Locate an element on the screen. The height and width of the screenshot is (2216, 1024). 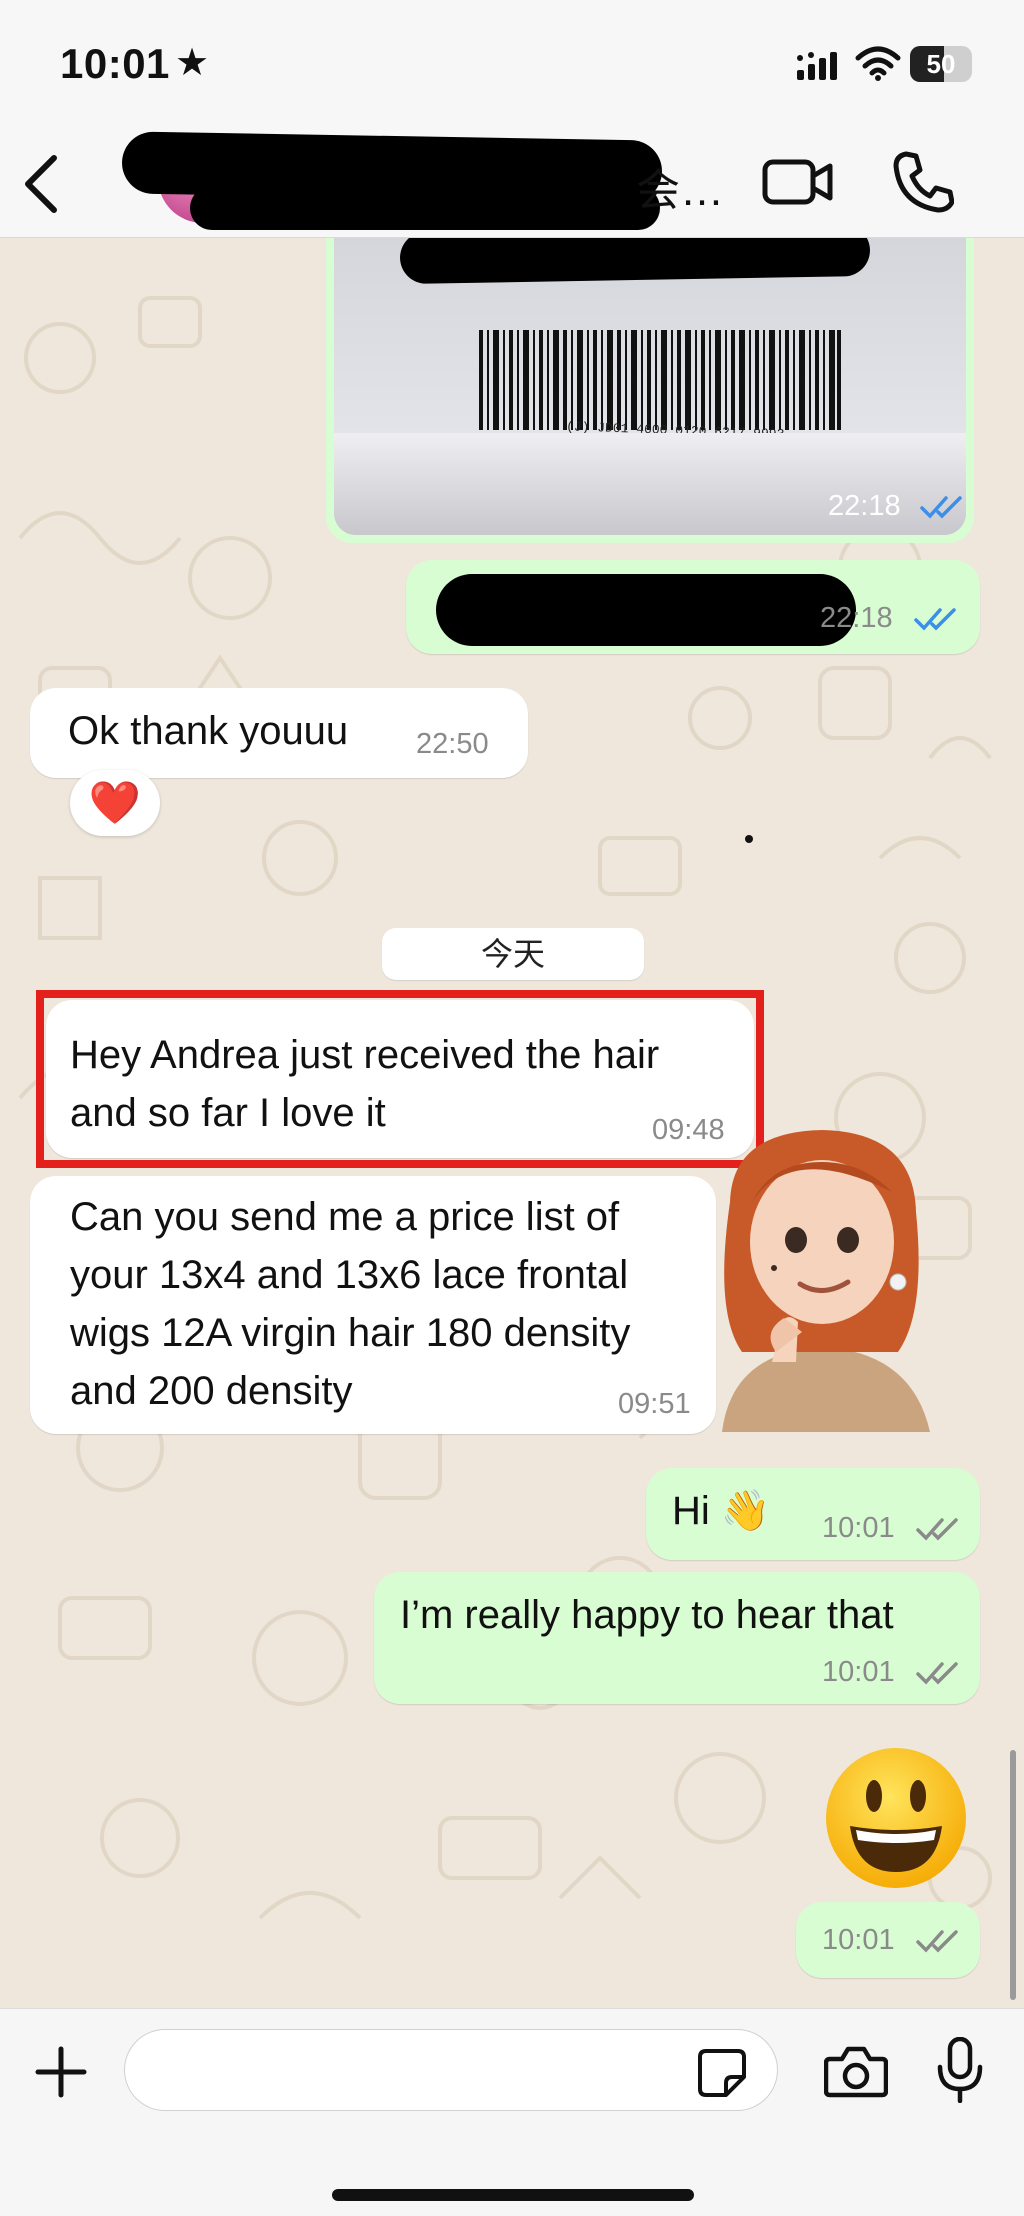
outgoing-message-redacted: 22:18 is located at coordinates (693, 607).